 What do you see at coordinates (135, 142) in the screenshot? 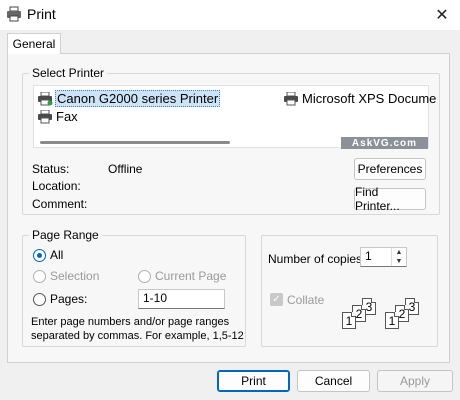
I see `horizontal-scrollbar` at bounding box center [135, 142].